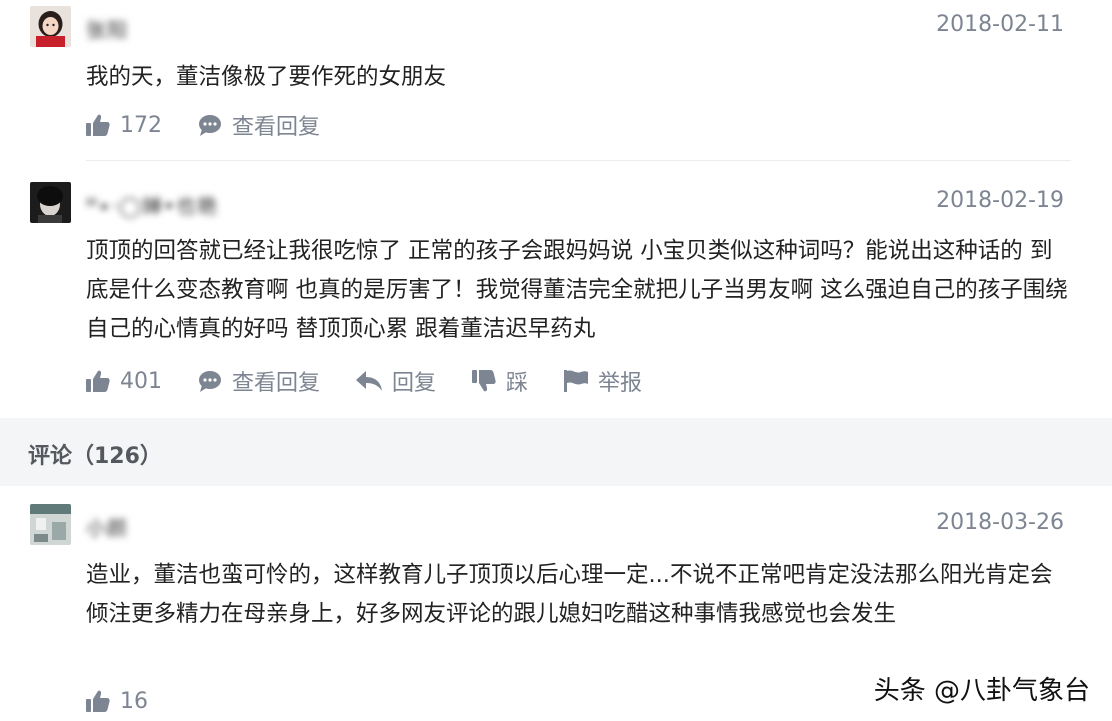  What do you see at coordinates (576, 381) in the screenshot?
I see `flag-icon` at bounding box center [576, 381].